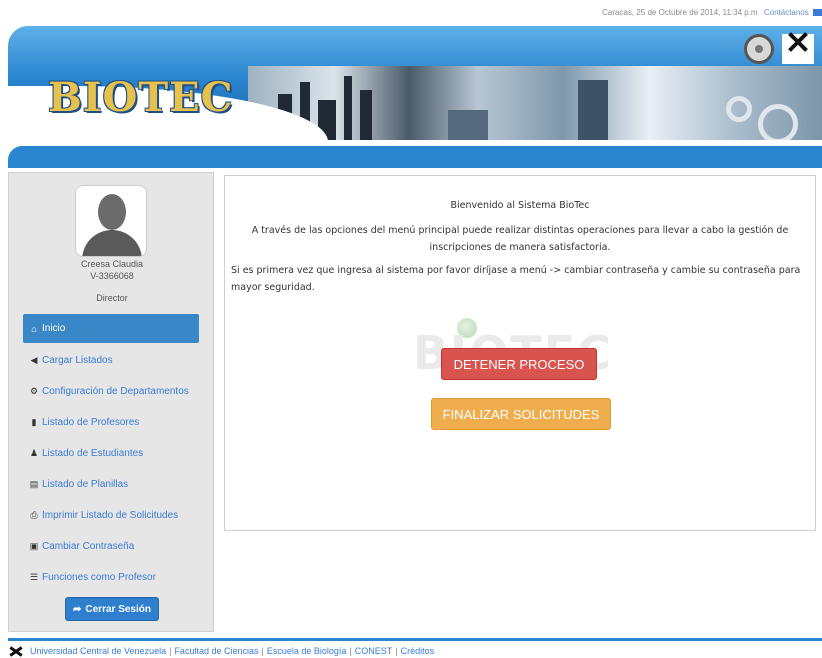  I want to click on sidebar-item-funciones-profesor: ☰ Funciones como Profesor, so click(111, 577).